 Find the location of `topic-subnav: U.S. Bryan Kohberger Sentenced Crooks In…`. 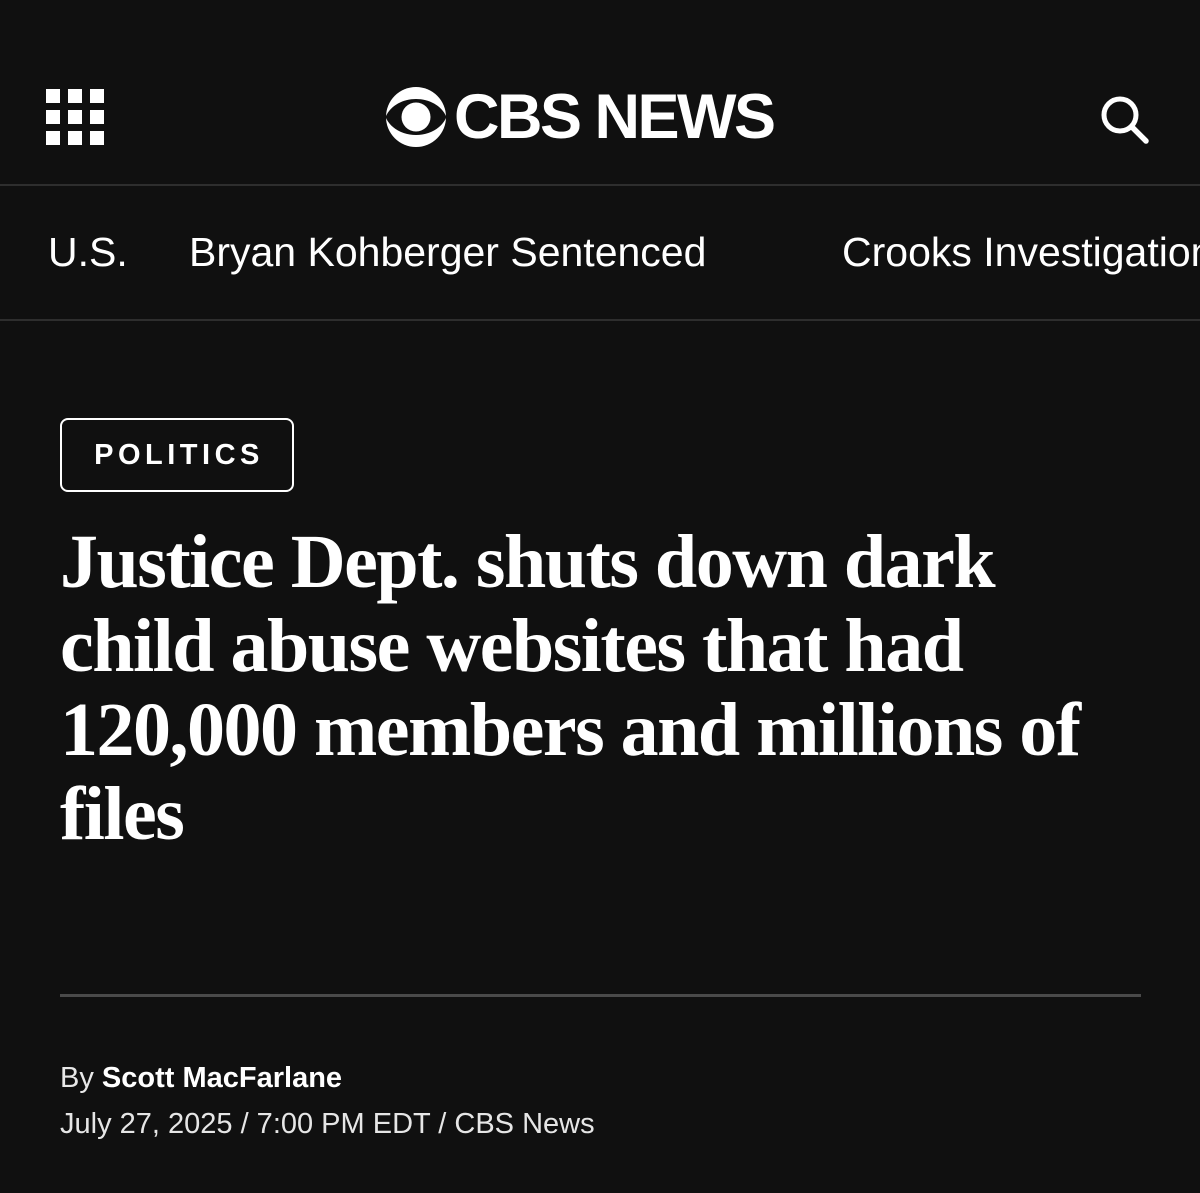

topic-subnav: U.S. Bryan Kohberger Sentenced Crooks In… is located at coordinates (600, 253).